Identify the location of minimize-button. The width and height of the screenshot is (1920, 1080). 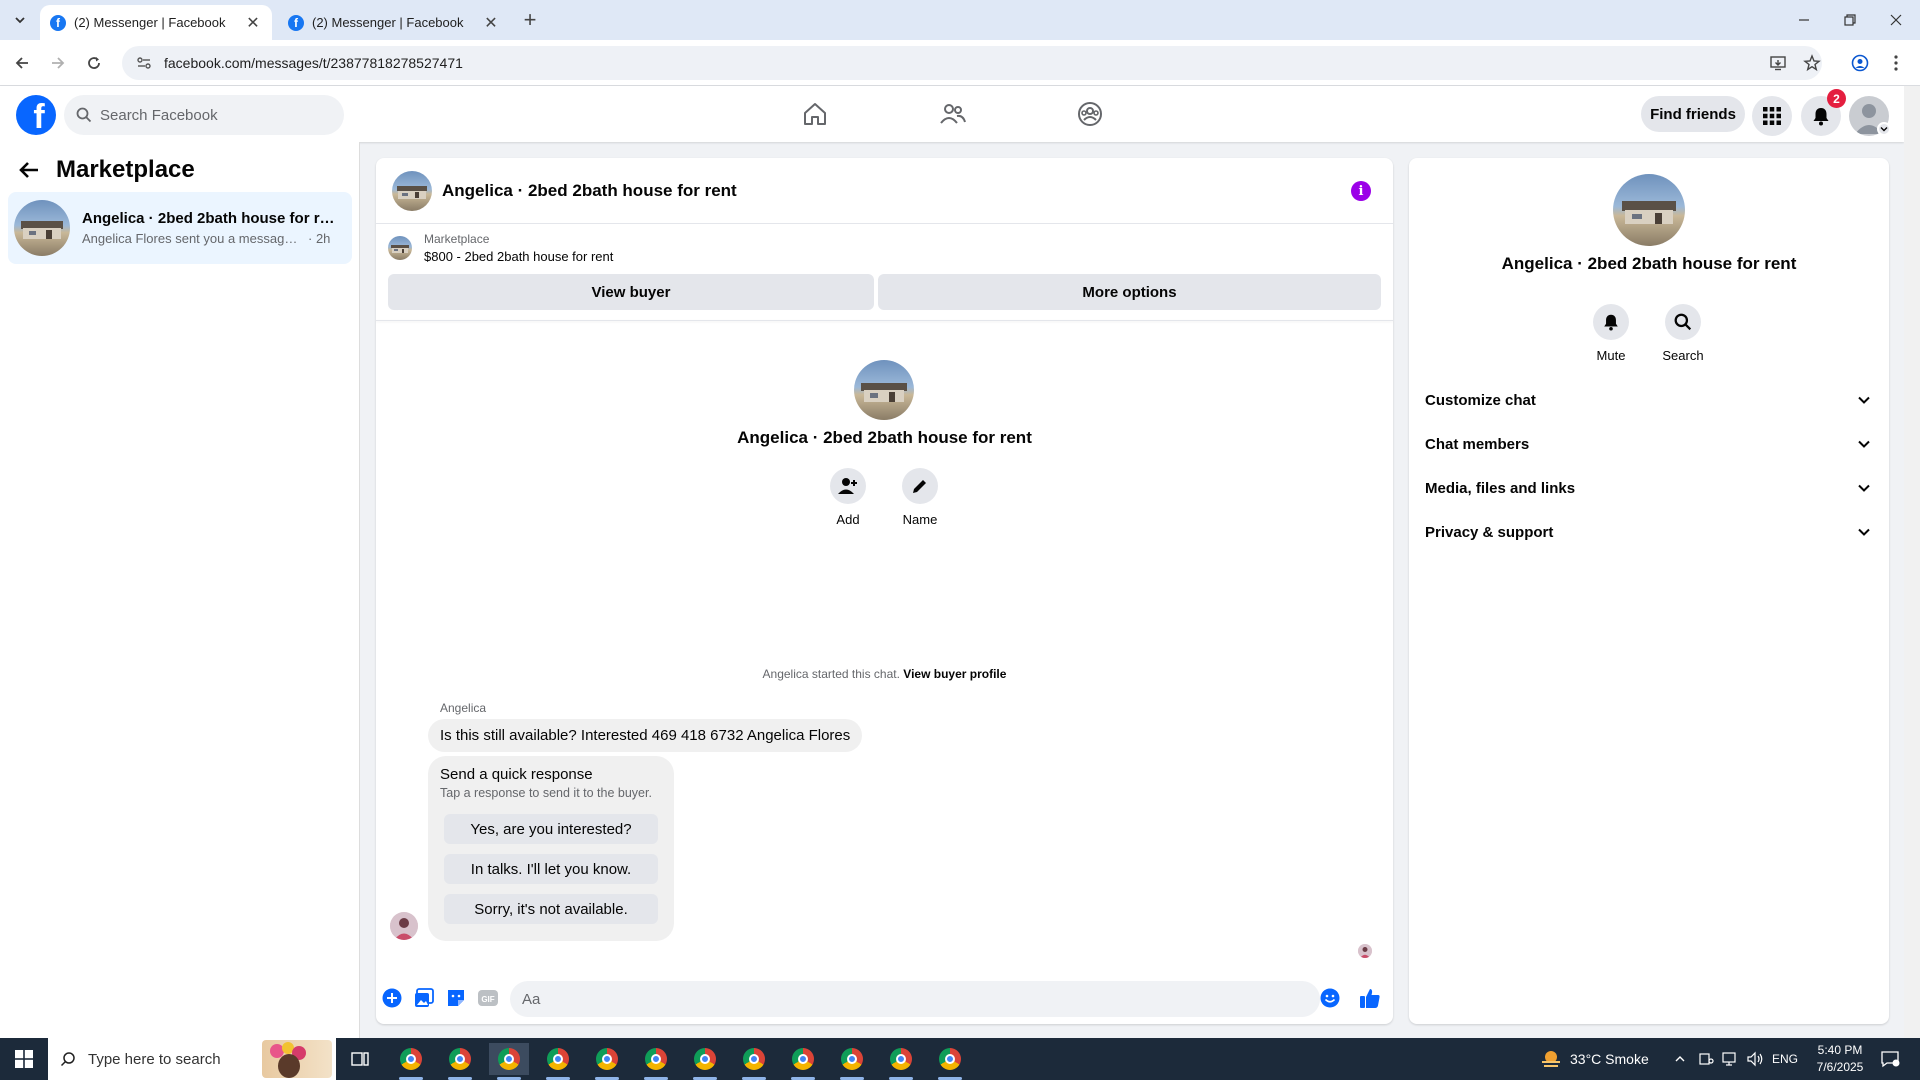
(1804, 20).